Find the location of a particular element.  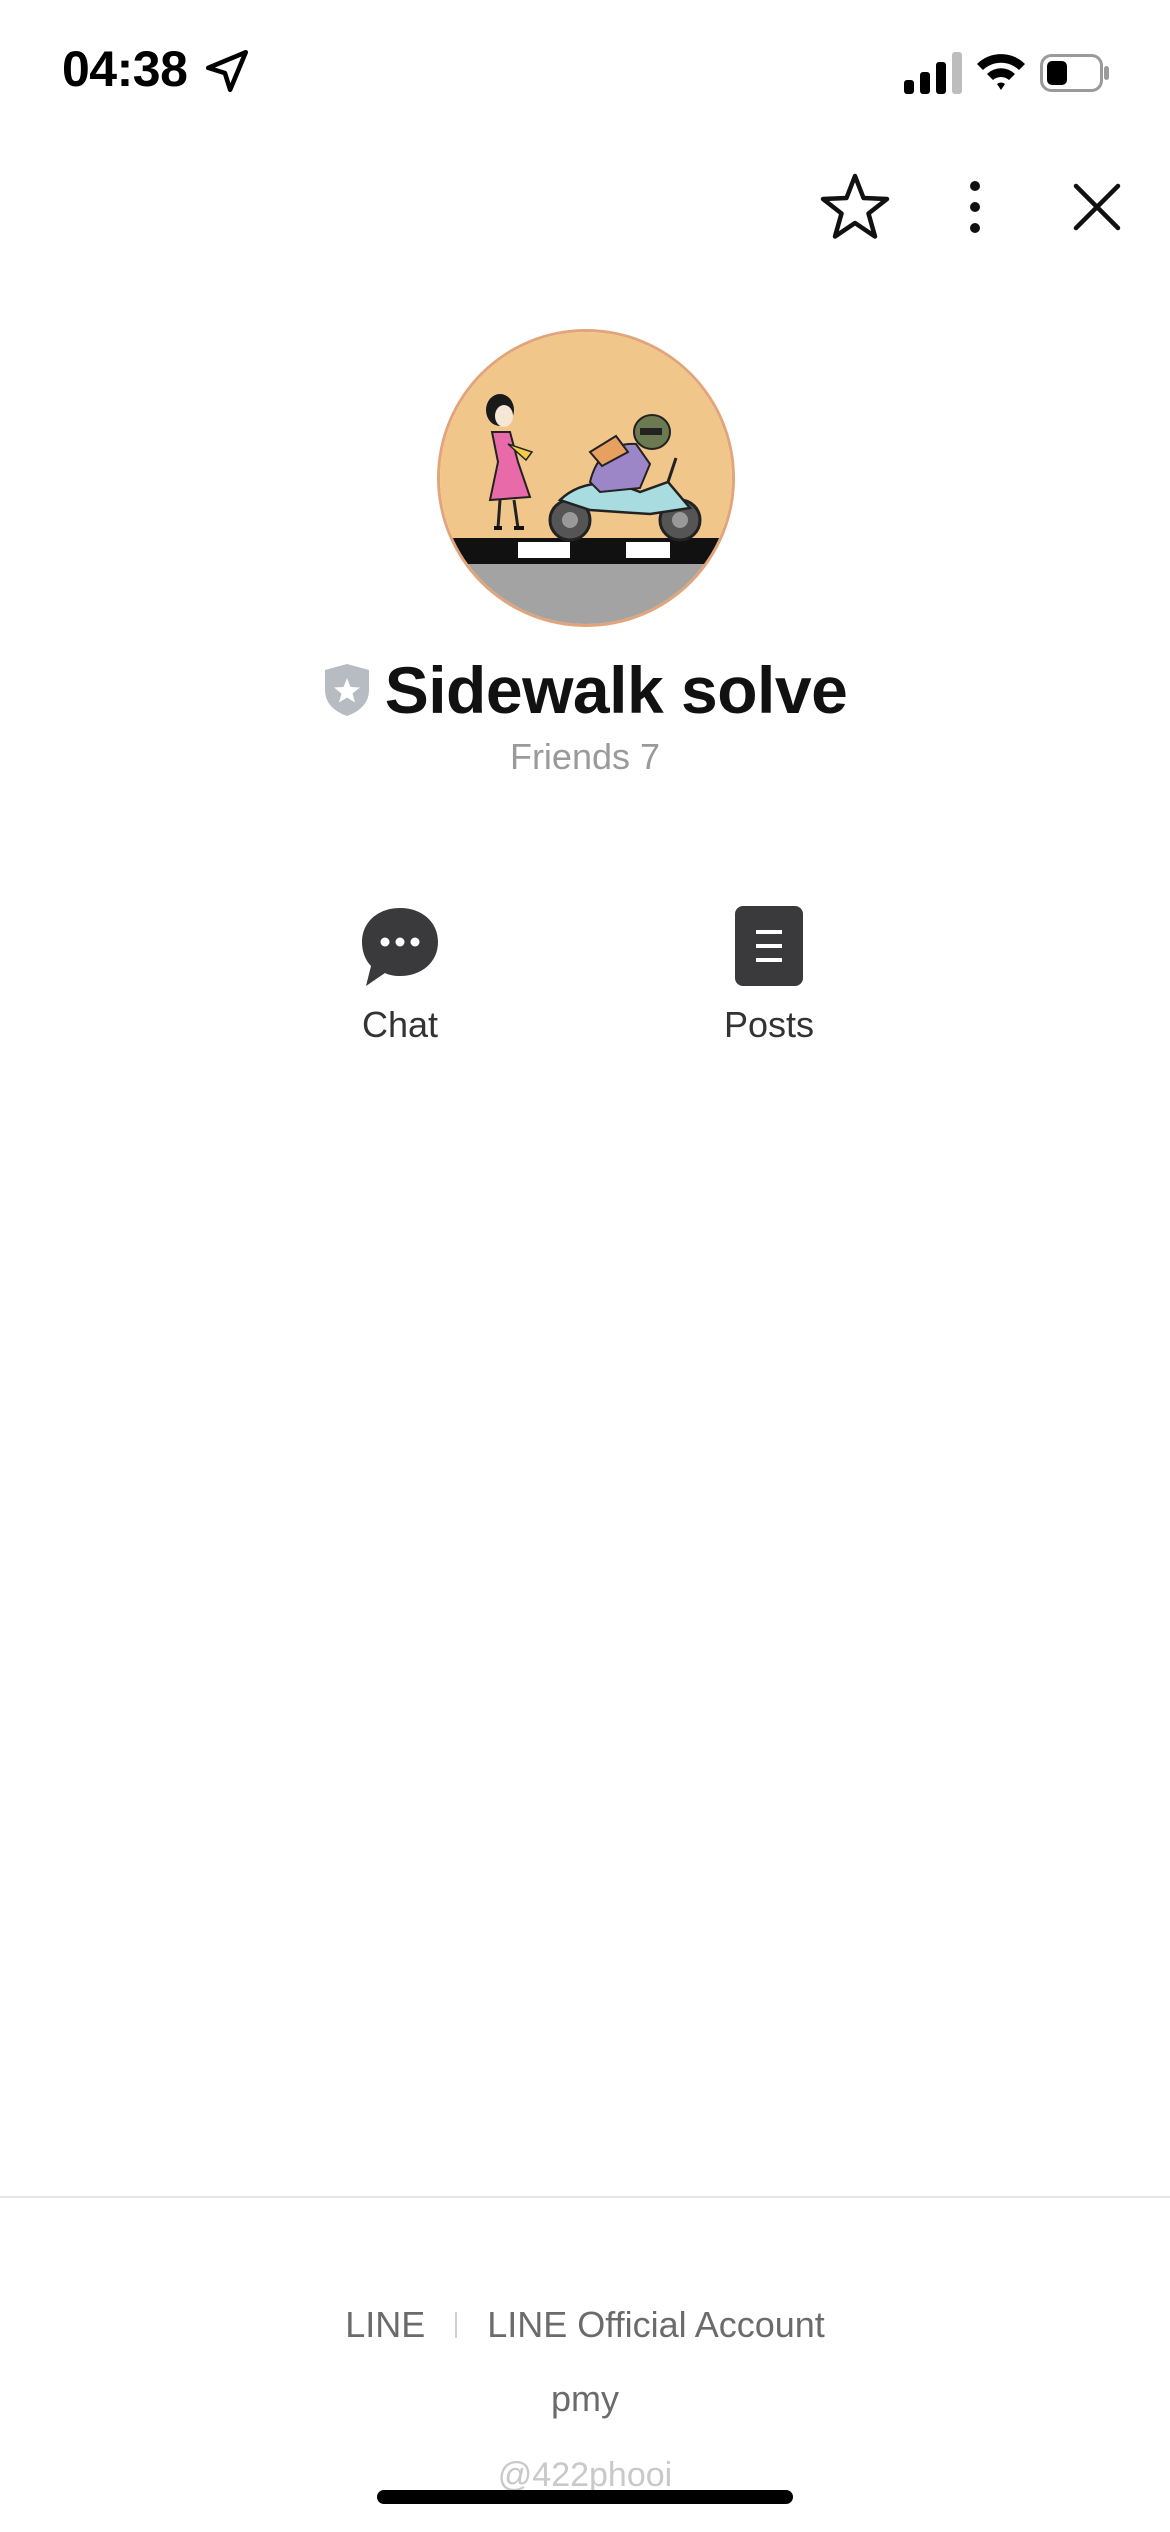

footer-divider is located at coordinates (585, 2197).